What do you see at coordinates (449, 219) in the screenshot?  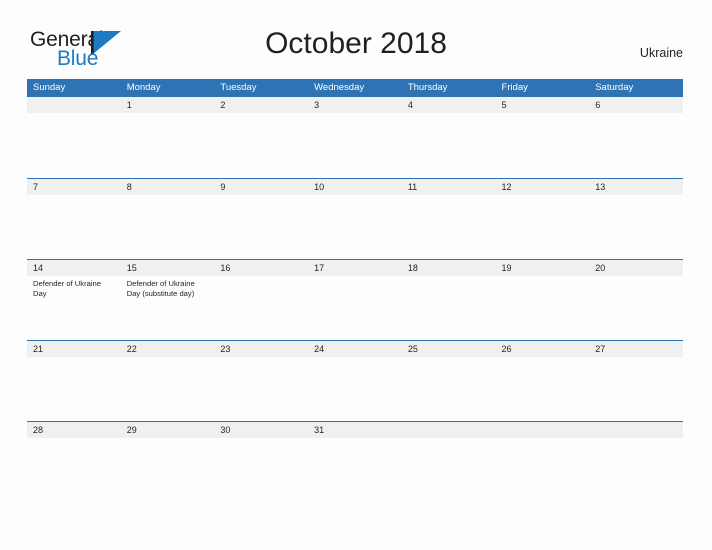 I see `calendar-day-cell: 11` at bounding box center [449, 219].